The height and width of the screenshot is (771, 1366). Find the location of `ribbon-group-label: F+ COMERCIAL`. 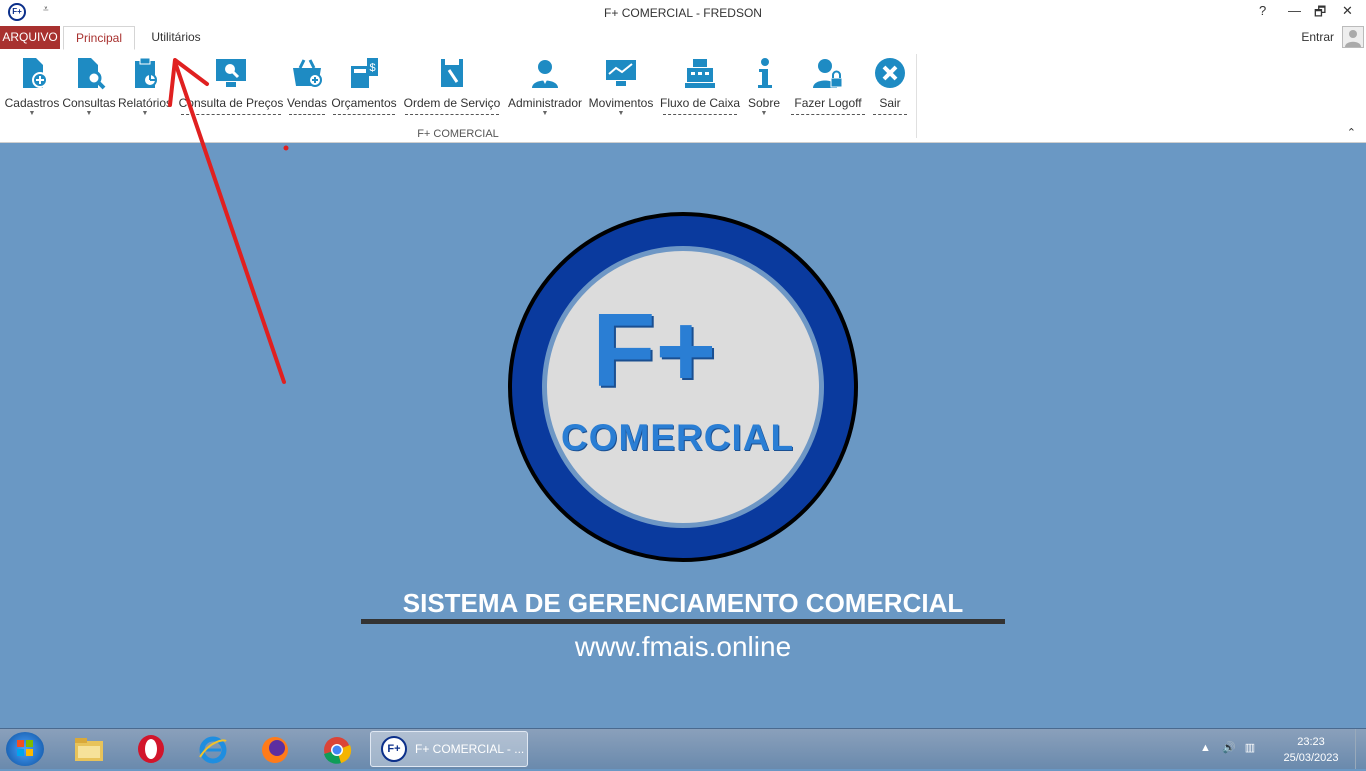

ribbon-group-label: F+ COMERCIAL is located at coordinates (458, 134).